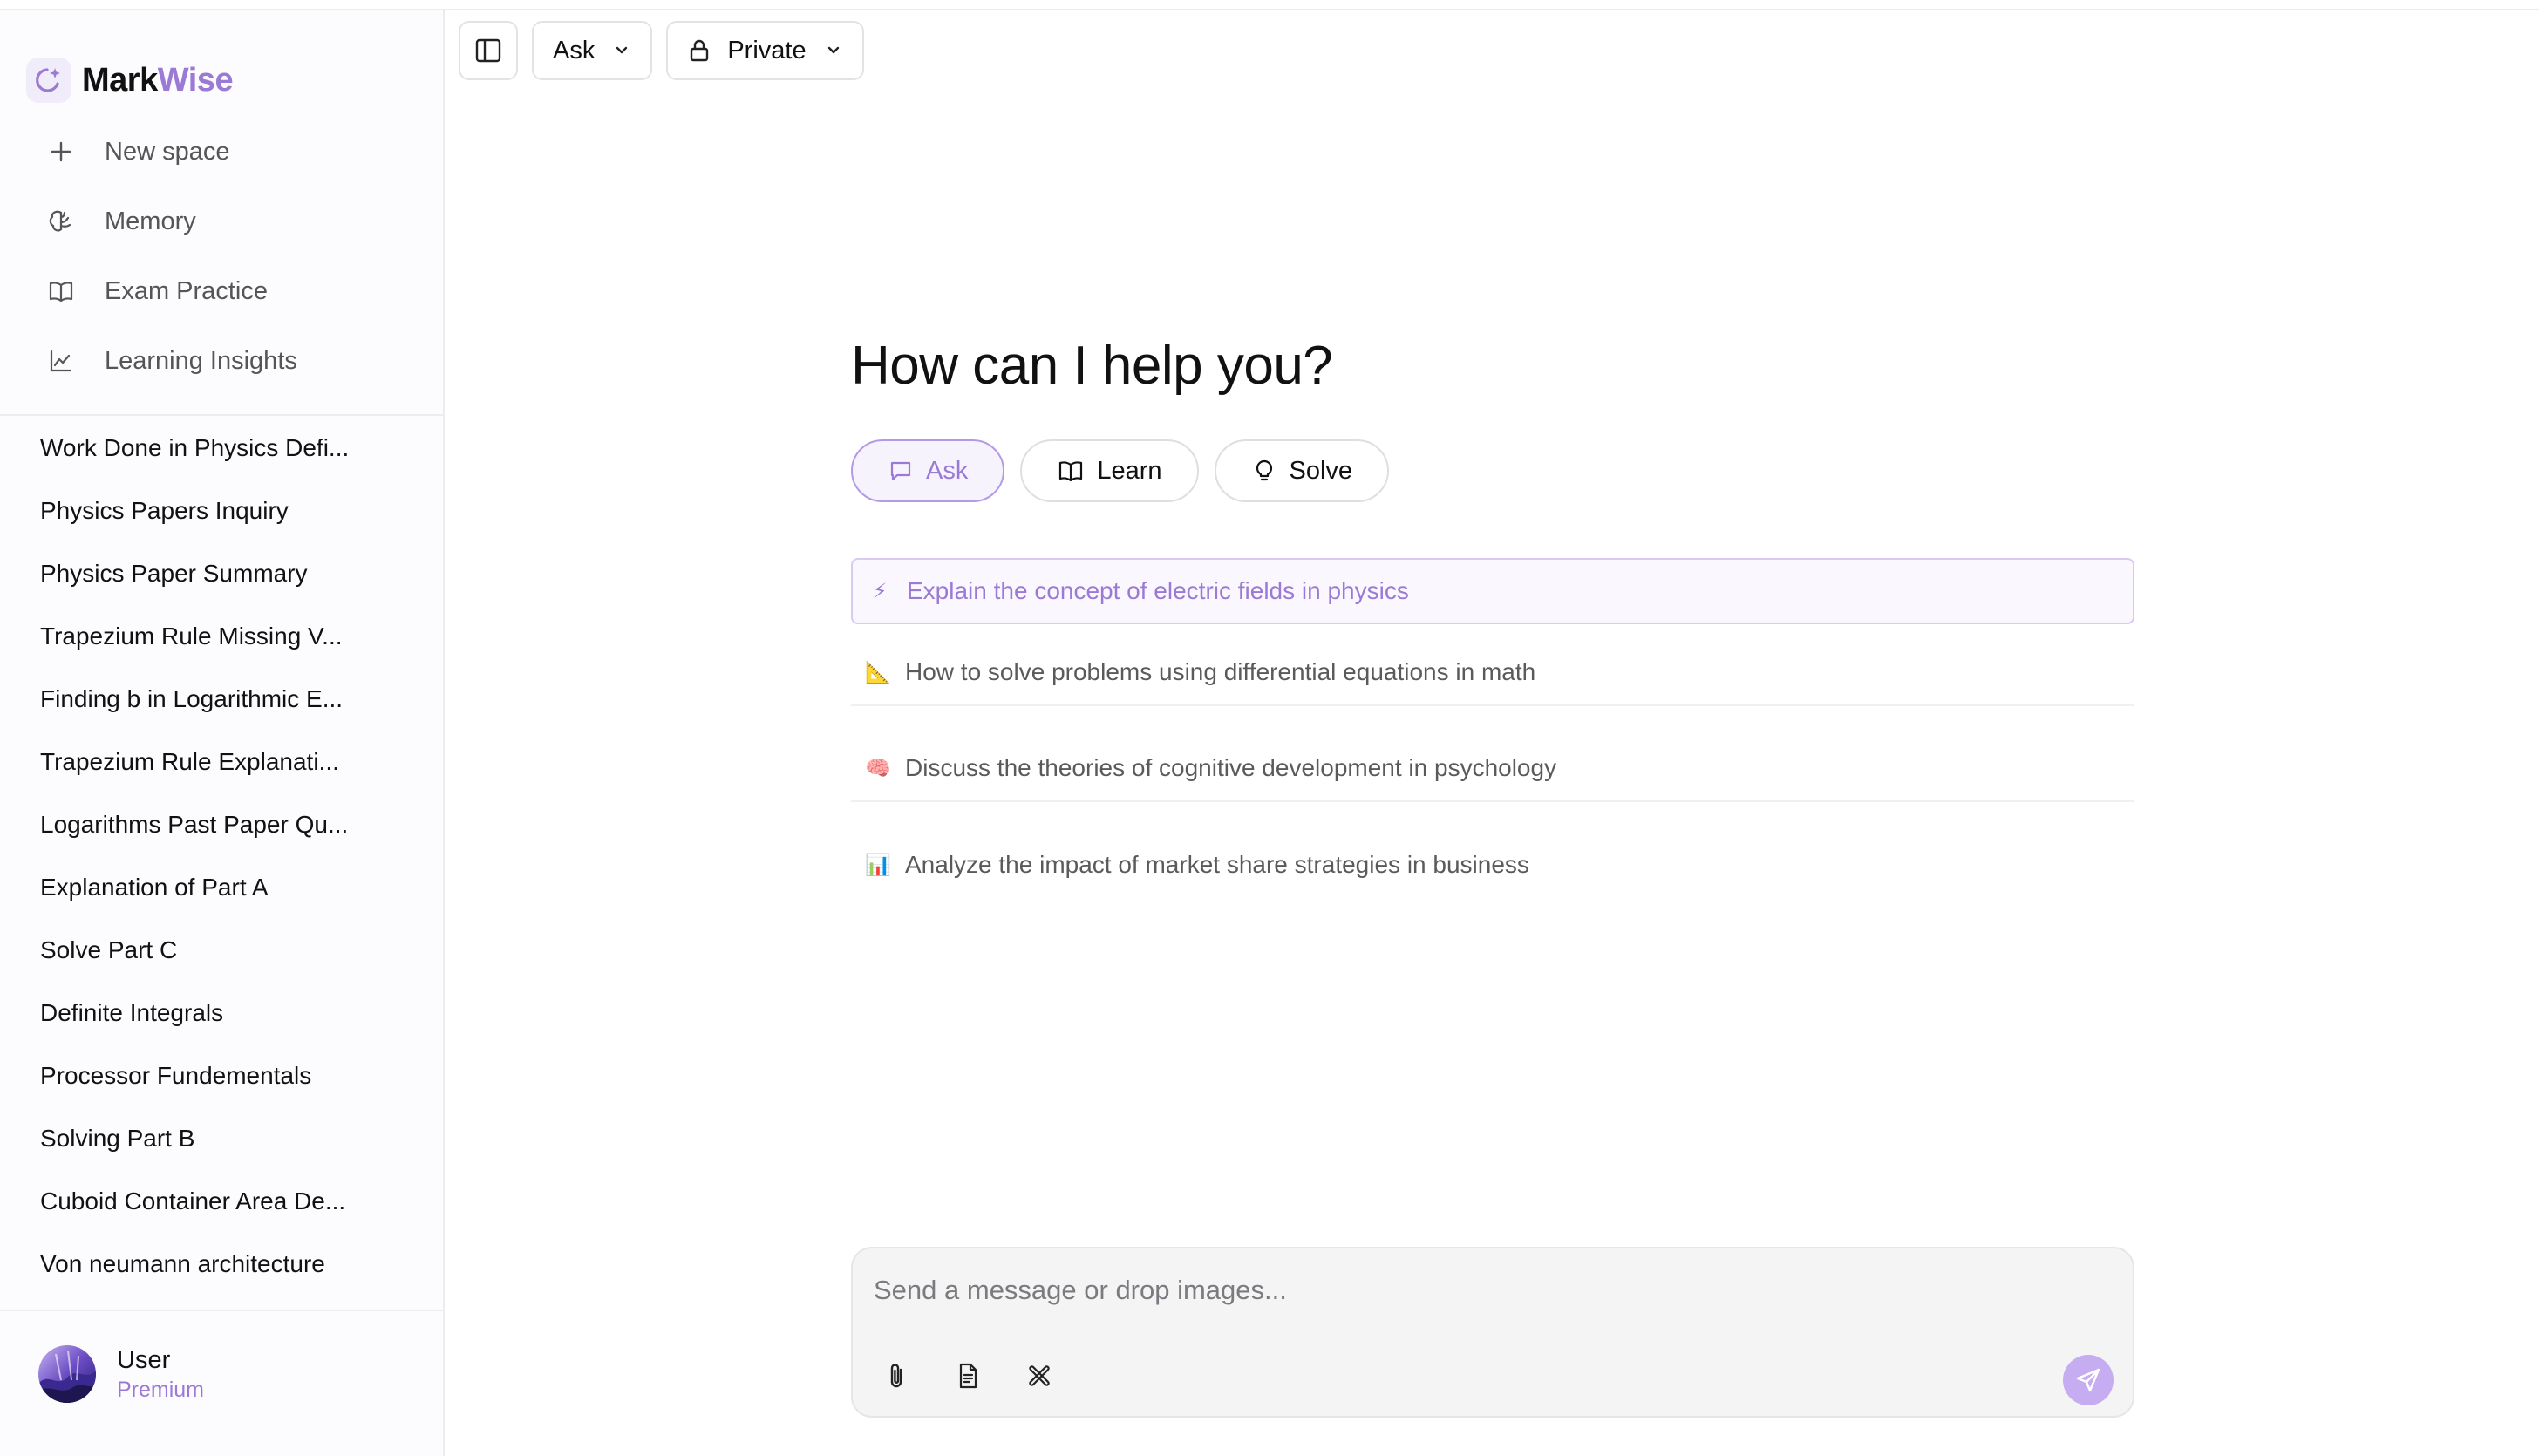  I want to click on composer-tools, so click(967, 1376).